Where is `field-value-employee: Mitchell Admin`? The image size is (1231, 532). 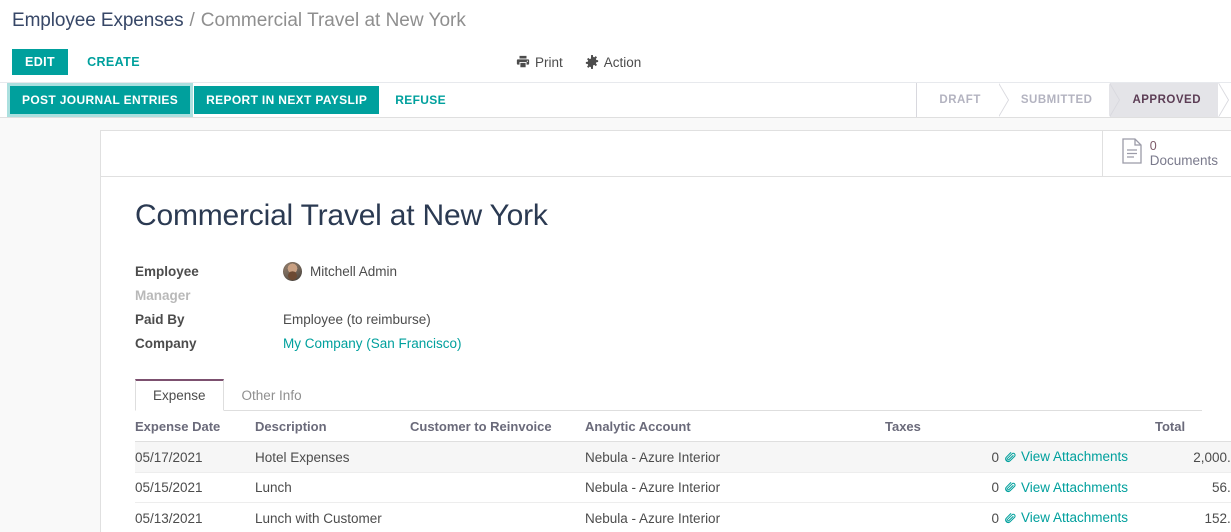
field-value-employee: Mitchell Admin is located at coordinates (340, 271).